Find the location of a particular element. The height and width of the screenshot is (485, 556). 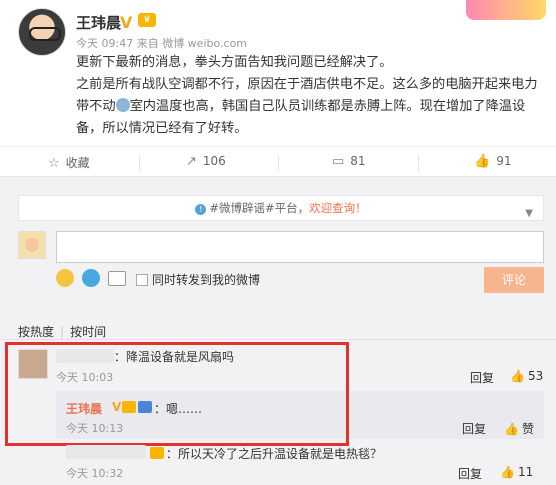

forward-label: 同时转发到我的微博 is located at coordinates (206, 280).